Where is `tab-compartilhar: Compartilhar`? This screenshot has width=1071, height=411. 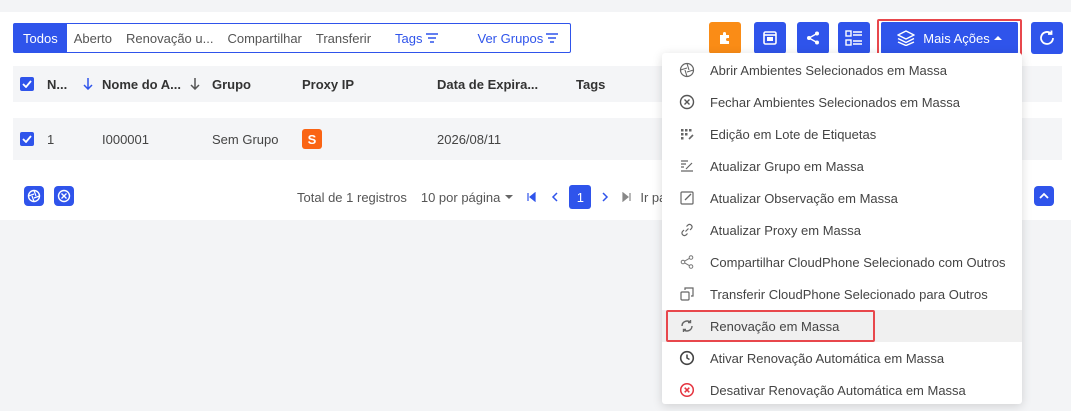
tab-compartilhar: Compartilhar is located at coordinates (264, 38).